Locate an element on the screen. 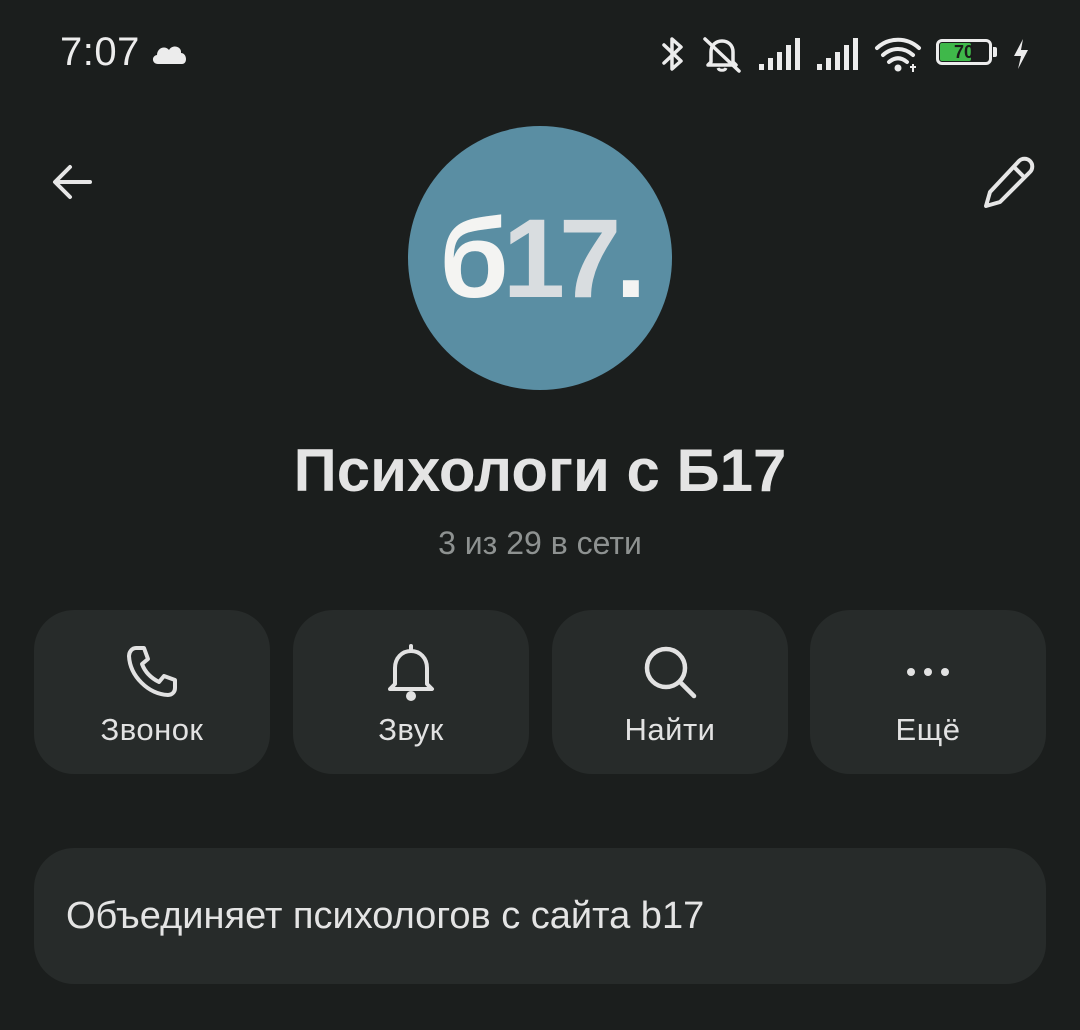 The height and width of the screenshot is (1030, 1080). edit-button is located at coordinates (1009, 183).